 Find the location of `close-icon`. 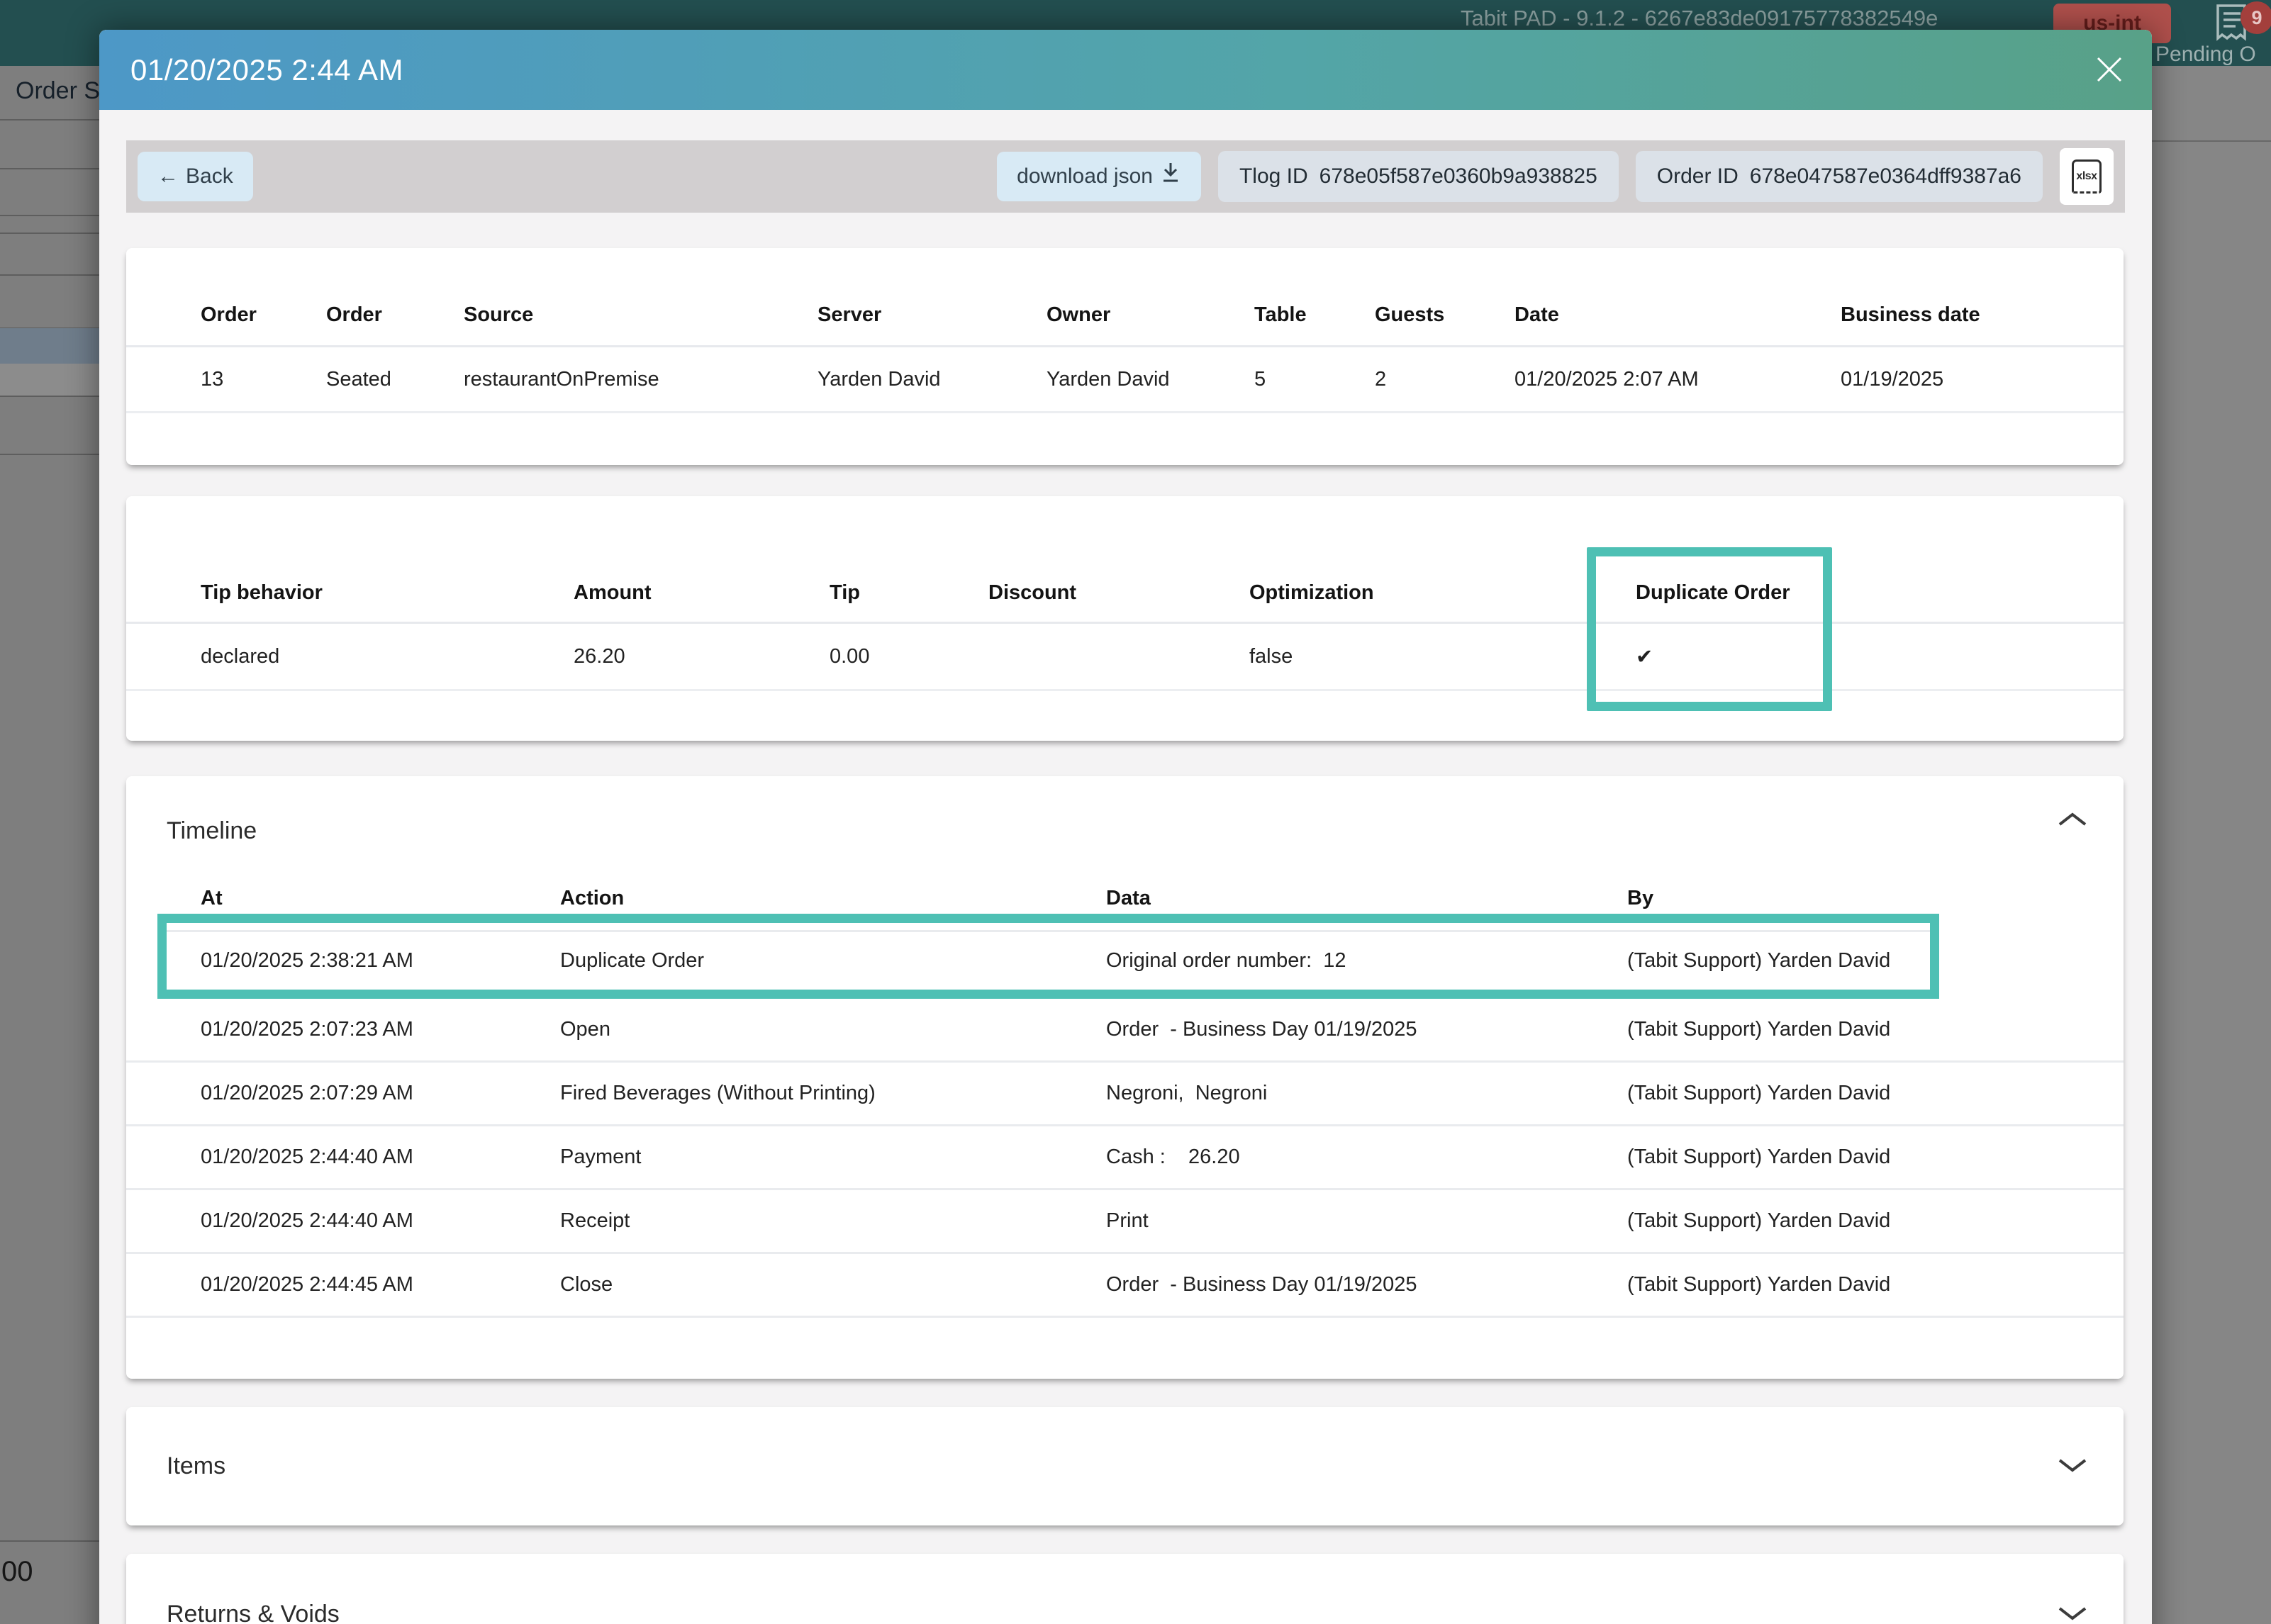

close-icon is located at coordinates (2109, 72).